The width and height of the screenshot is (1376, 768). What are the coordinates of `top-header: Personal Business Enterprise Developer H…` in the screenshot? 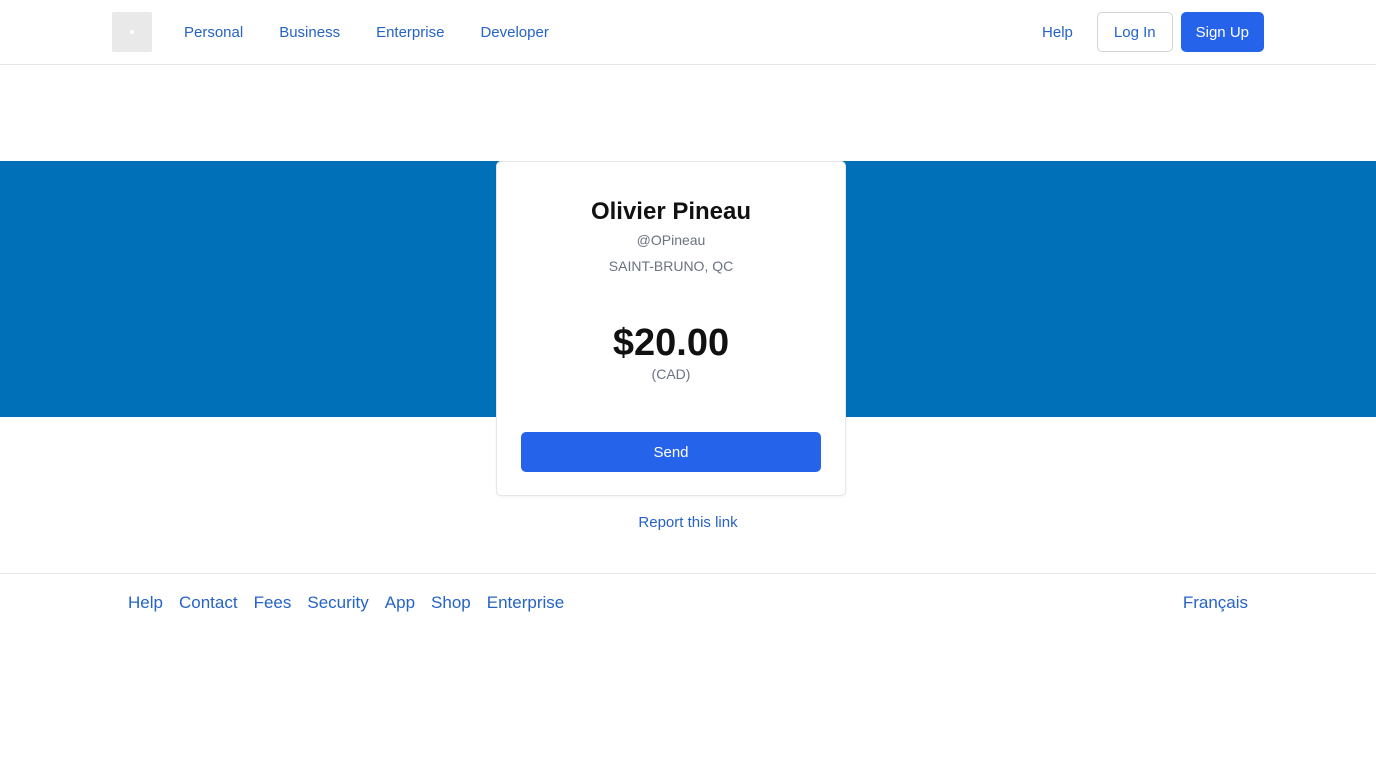 It's located at (688, 32).